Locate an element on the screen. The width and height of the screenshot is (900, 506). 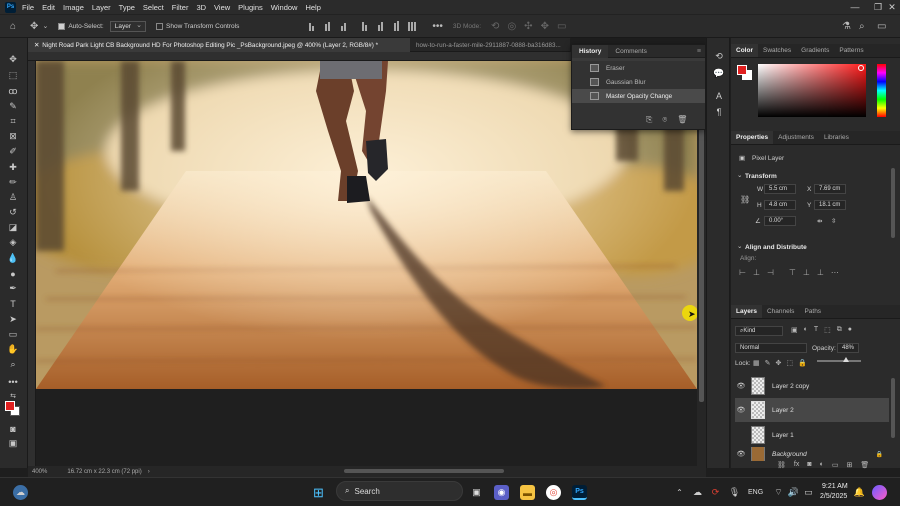
3d-slide-icon: ✥ is located at coordinates (545, 26).